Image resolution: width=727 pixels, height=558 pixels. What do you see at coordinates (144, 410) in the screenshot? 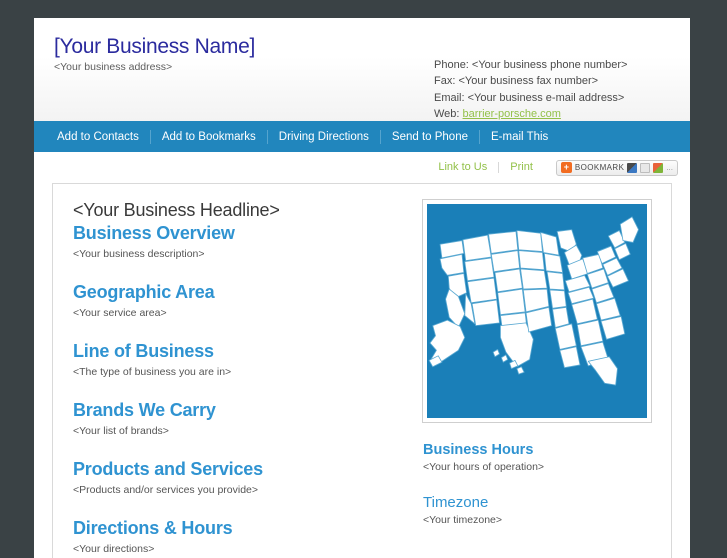
I see `section-title-brands-we-carry: Brands We Carry` at bounding box center [144, 410].